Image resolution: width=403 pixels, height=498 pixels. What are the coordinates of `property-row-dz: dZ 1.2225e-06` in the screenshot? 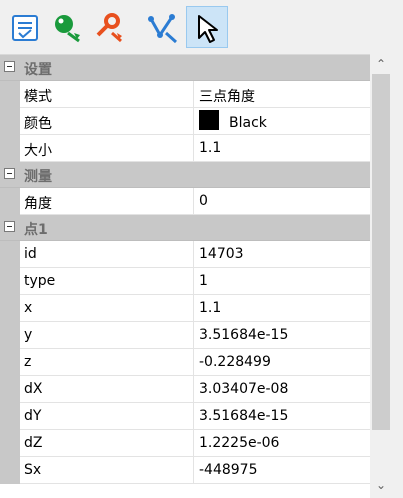 It's located at (185, 443).